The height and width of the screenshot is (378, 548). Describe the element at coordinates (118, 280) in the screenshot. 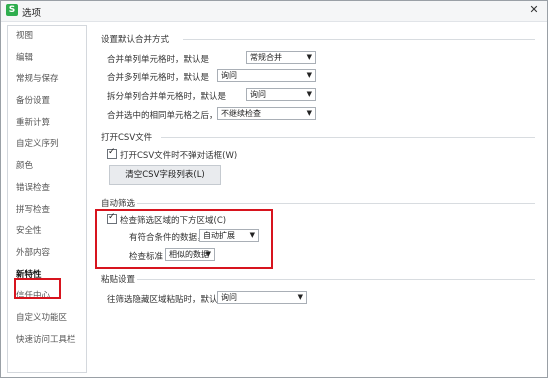

I see `paste-section-title: 粘贴设置` at that location.